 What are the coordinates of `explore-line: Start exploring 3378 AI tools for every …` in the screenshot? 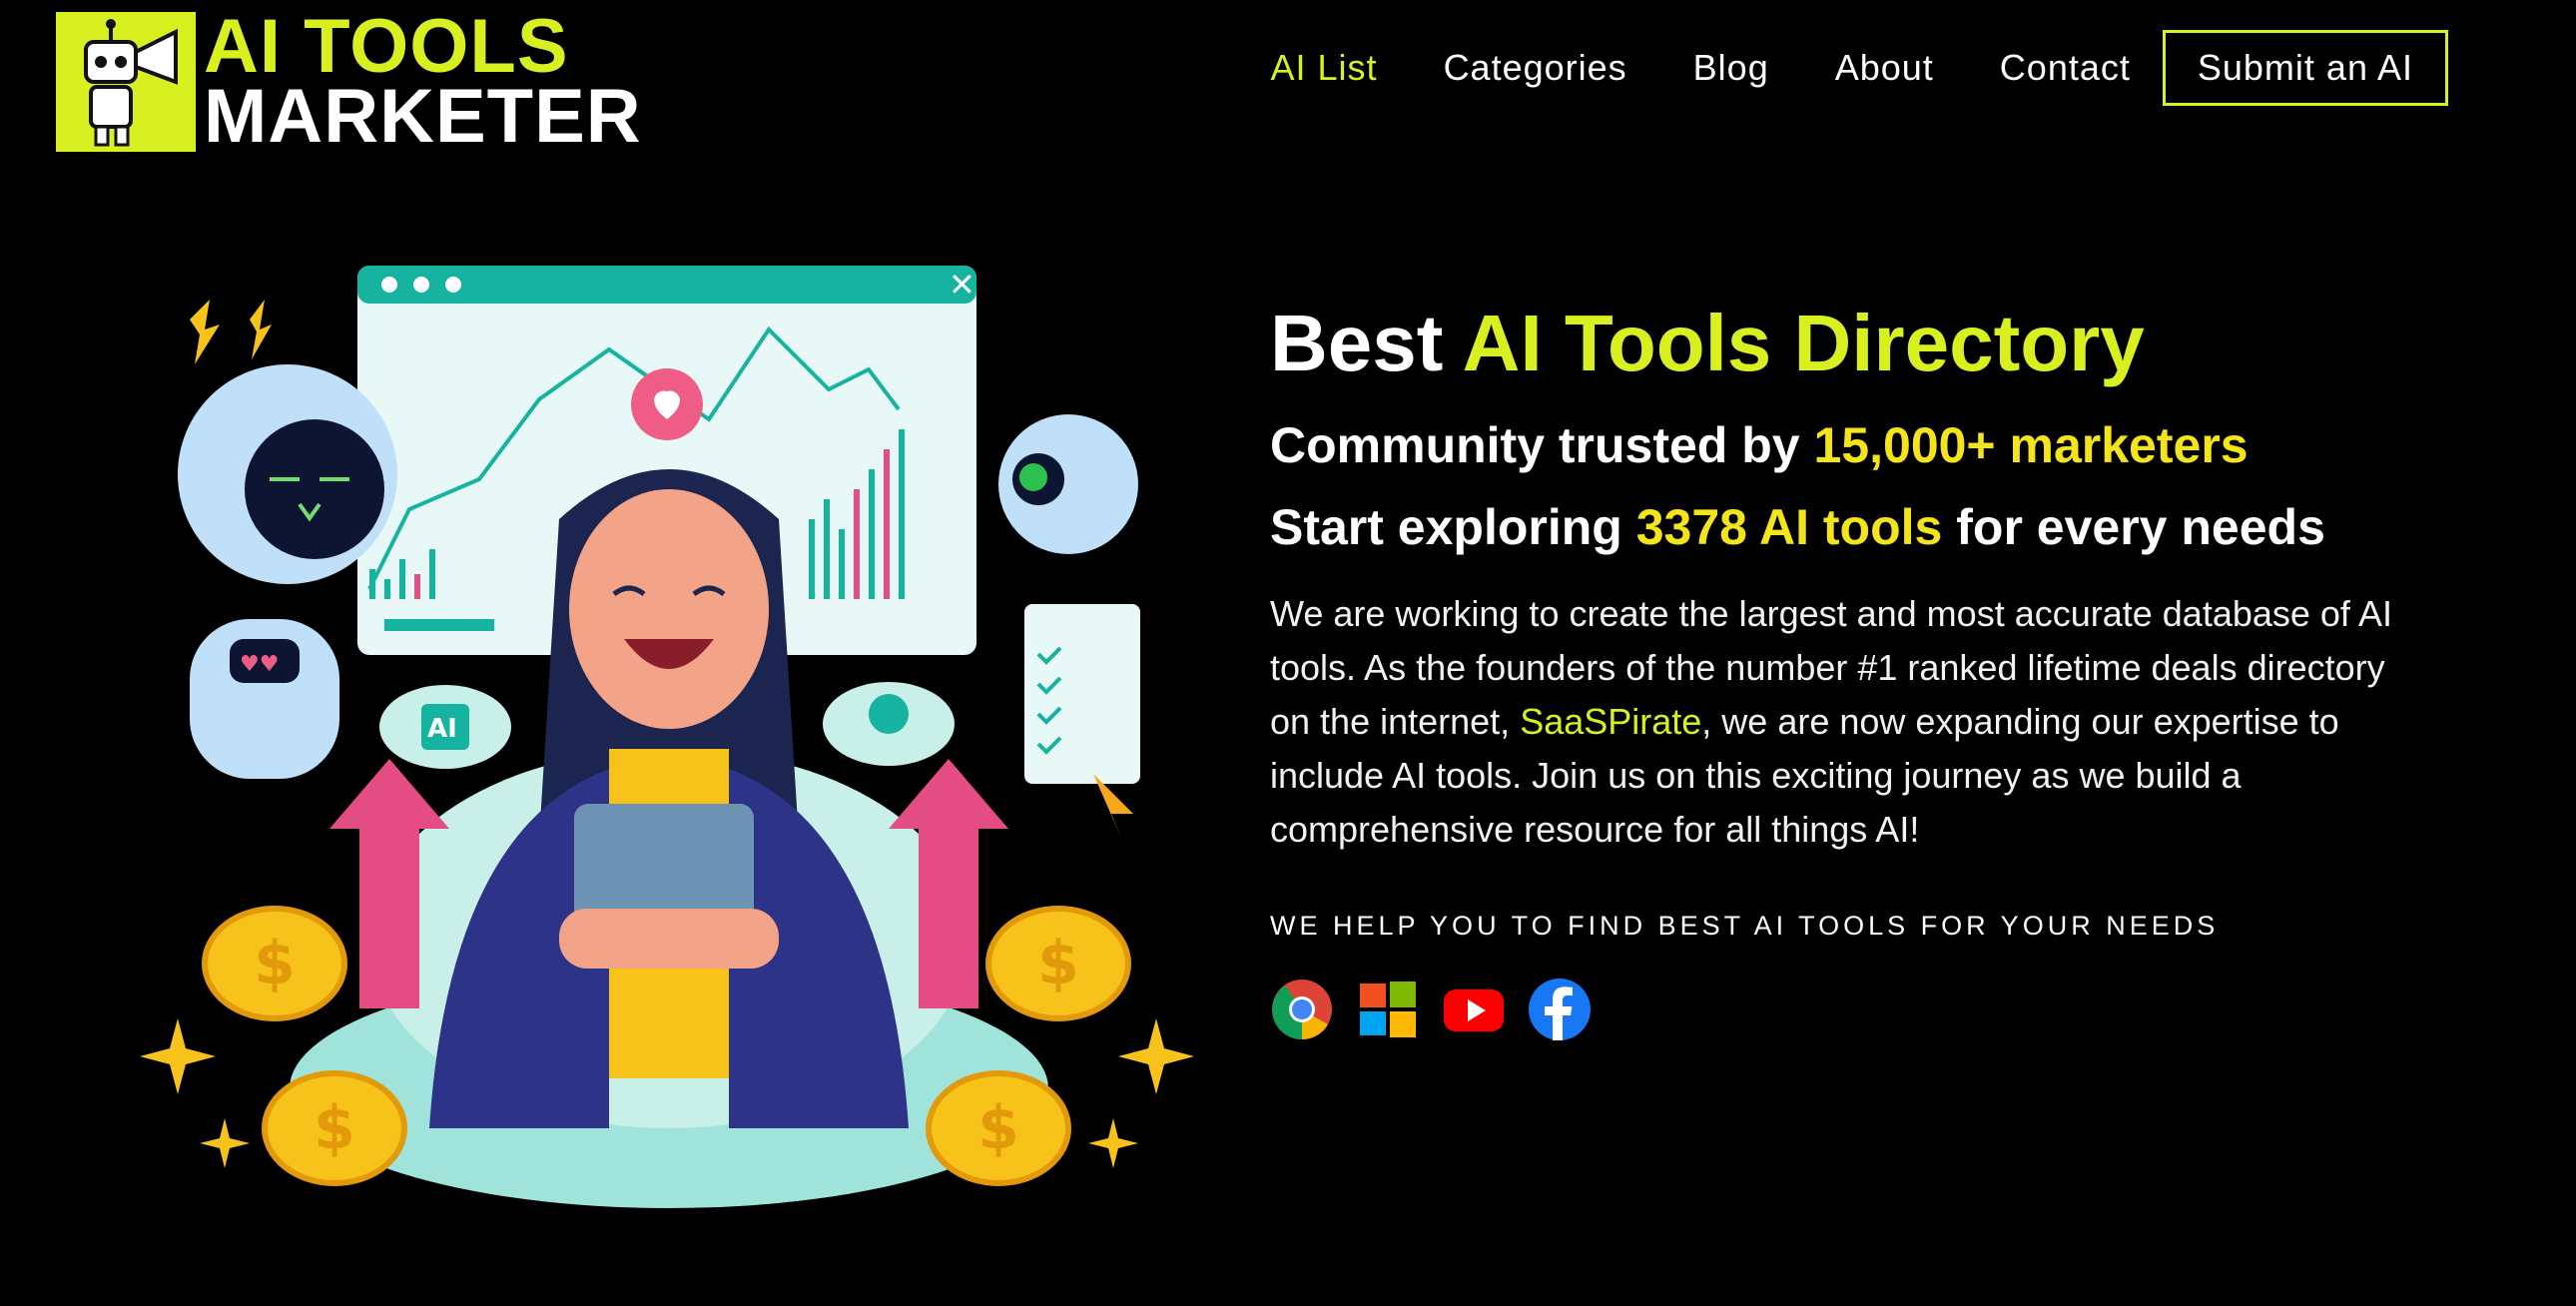 It's located at (1844, 527).